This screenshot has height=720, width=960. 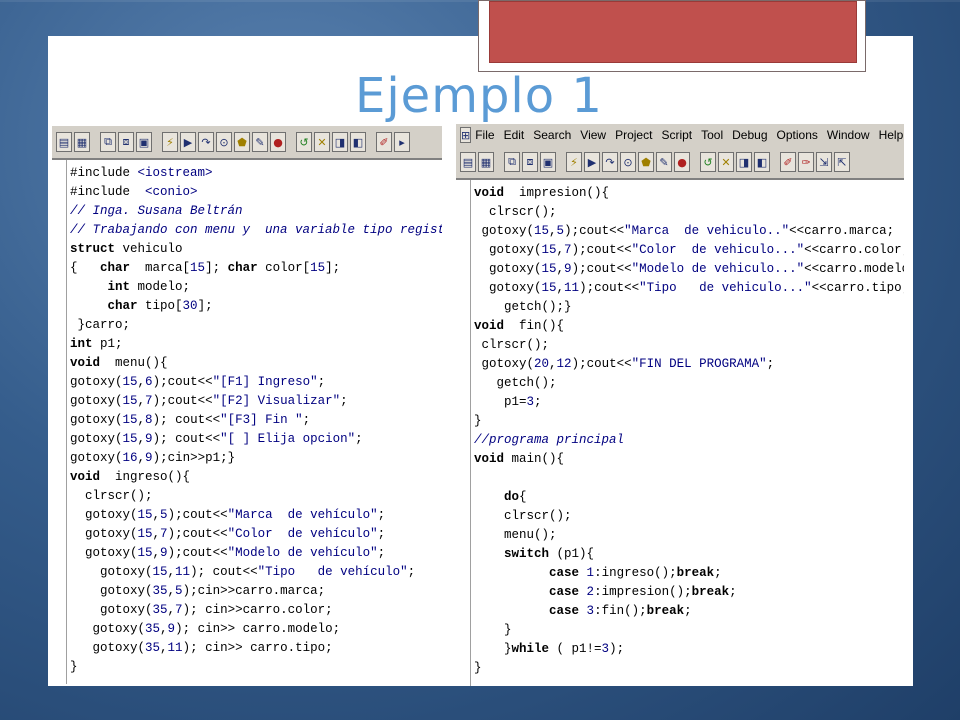 I want to click on code-line: getch();}, so click(x=689, y=307).